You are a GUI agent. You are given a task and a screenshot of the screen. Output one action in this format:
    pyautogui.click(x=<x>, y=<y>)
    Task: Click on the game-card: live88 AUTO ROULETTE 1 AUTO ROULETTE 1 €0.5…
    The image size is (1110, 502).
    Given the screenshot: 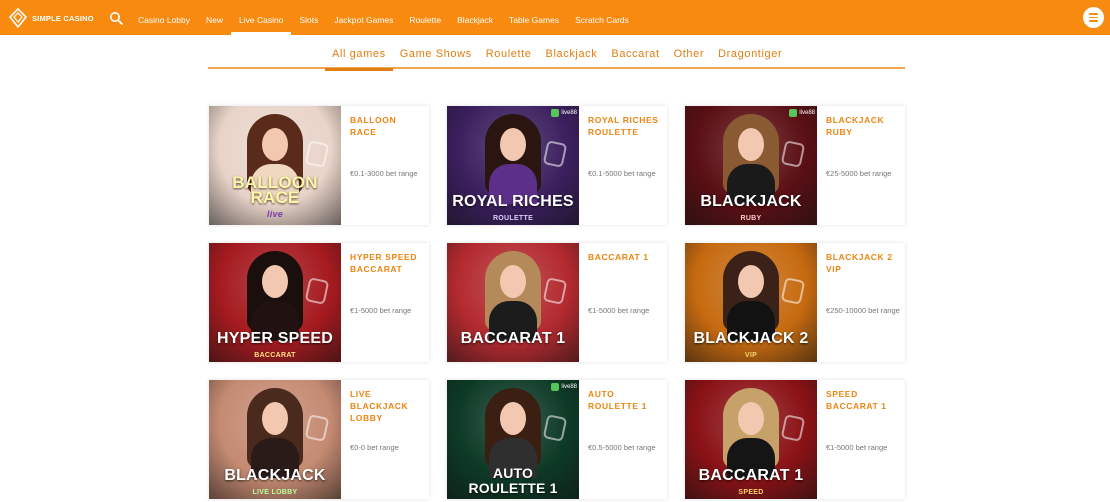 What is the action you would take?
    pyautogui.click(x=557, y=439)
    